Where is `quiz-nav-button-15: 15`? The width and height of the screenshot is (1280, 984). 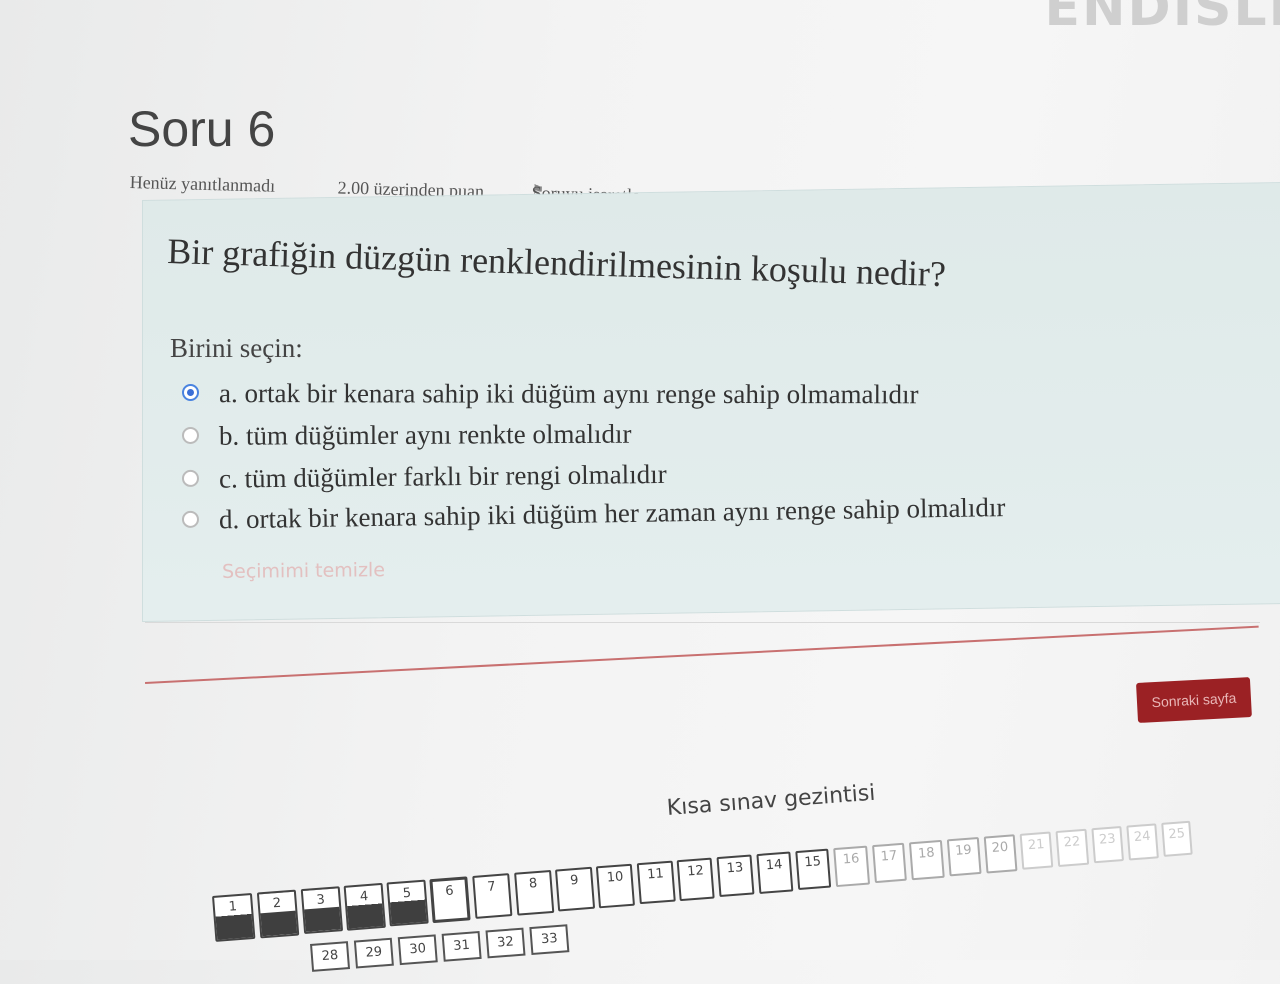 quiz-nav-button-15: 15 is located at coordinates (813, 869).